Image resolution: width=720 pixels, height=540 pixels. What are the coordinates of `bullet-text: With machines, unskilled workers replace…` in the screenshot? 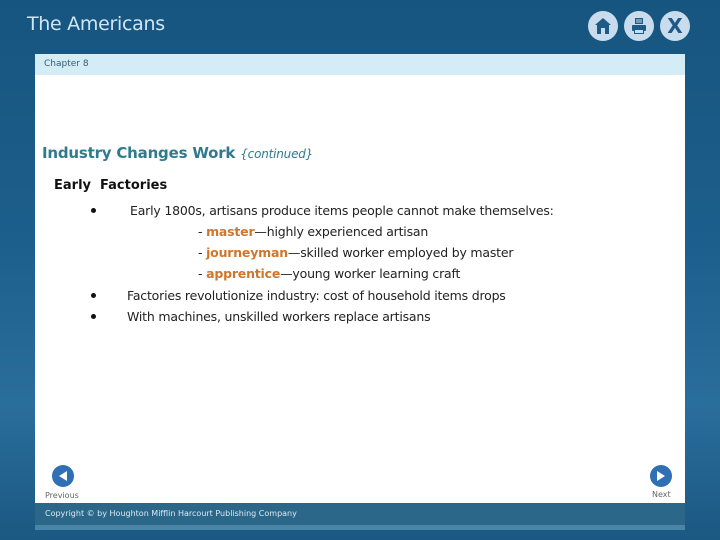 It's located at (279, 316).